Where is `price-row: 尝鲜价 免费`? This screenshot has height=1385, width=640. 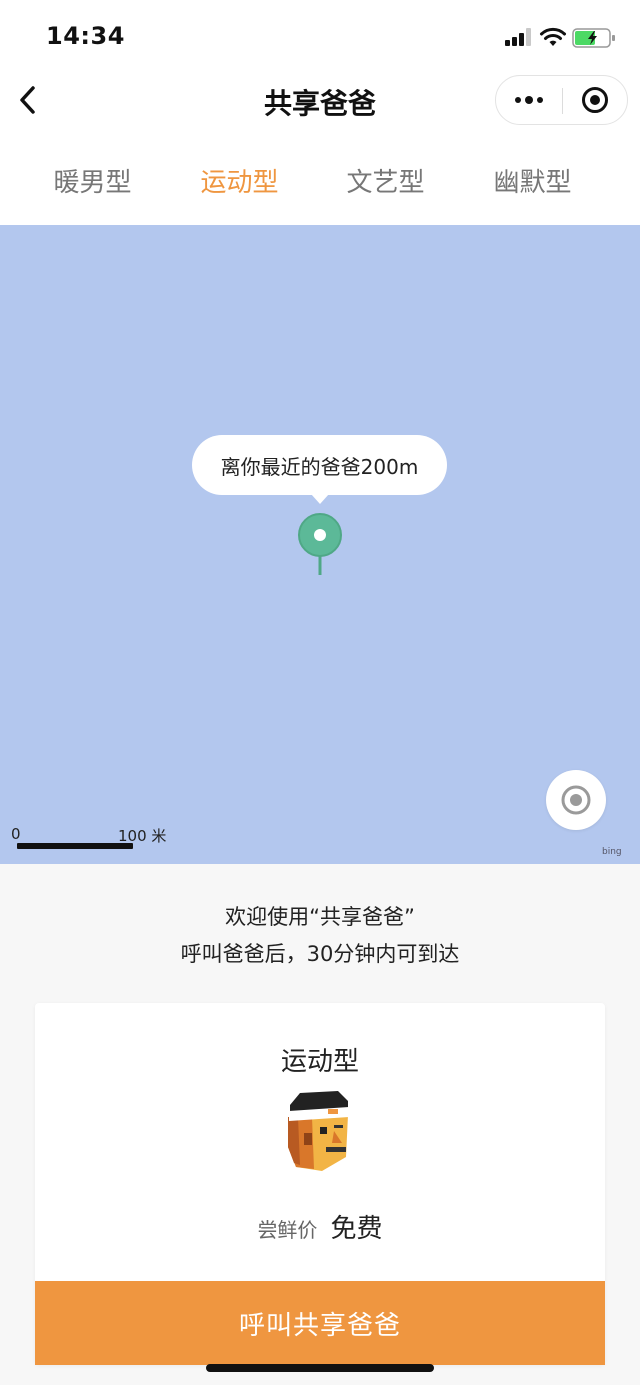 price-row: 尝鲜价 免费 is located at coordinates (320, 1226).